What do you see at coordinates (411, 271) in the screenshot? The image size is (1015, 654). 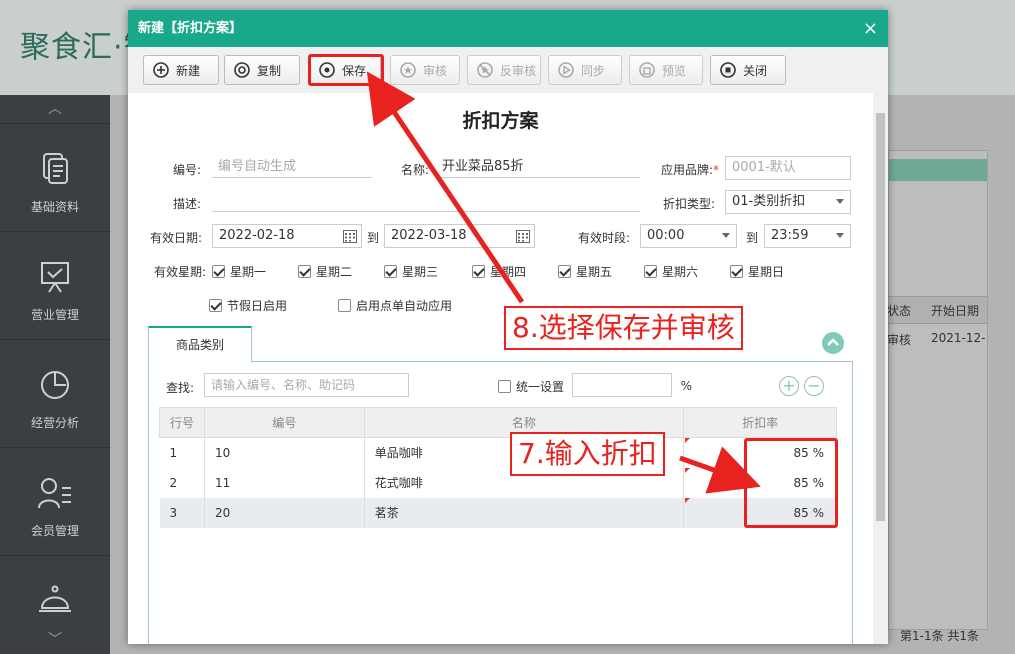 I see `weekday-checkbox-wed: 星期三` at bounding box center [411, 271].